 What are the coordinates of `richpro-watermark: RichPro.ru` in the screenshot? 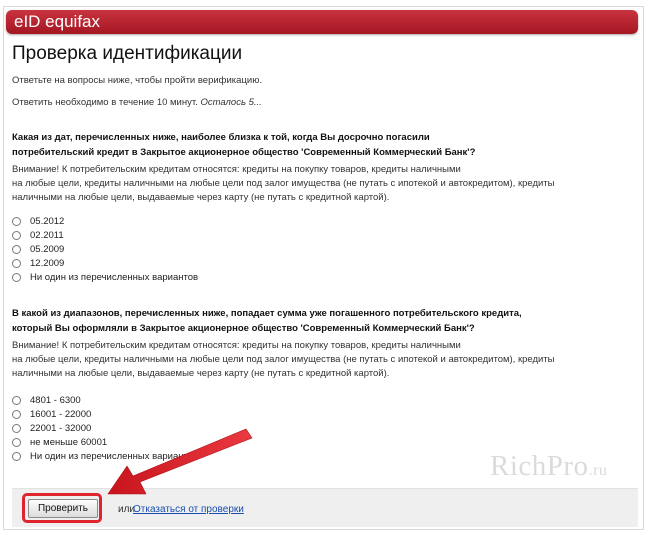 It's located at (549, 466).